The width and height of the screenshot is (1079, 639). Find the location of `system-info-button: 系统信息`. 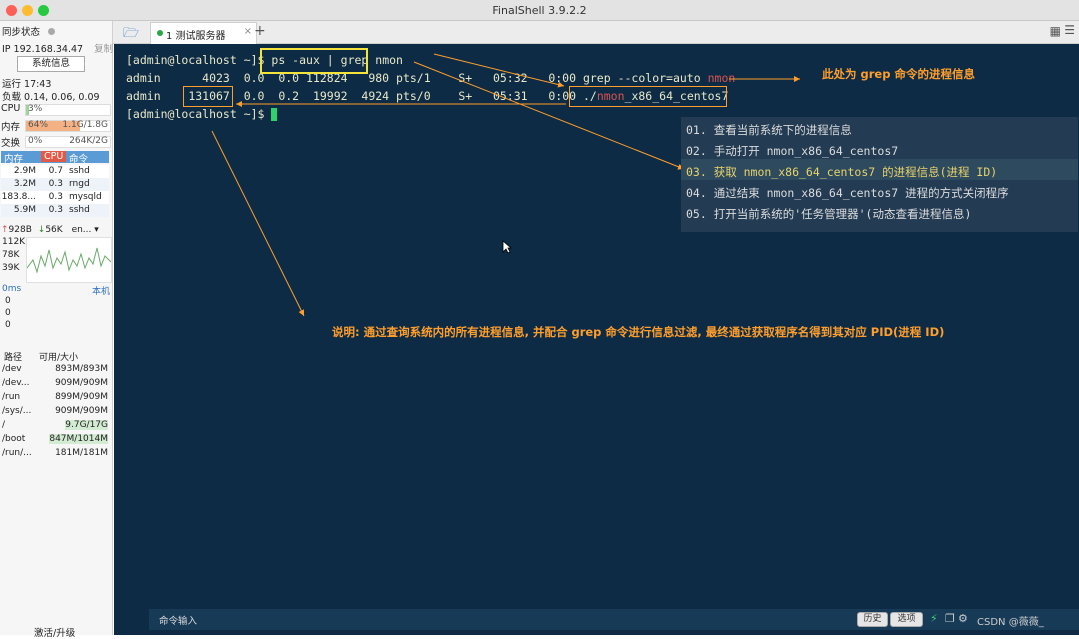

system-info-button: 系统信息 is located at coordinates (51, 64).